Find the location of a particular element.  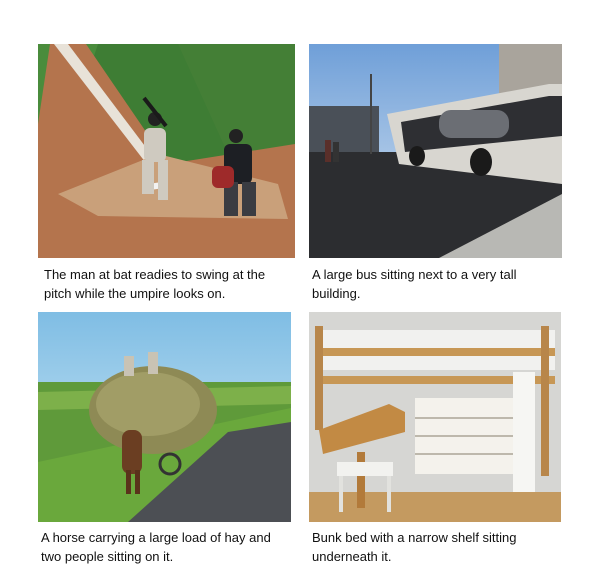

caption-line: two people sitting on it. is located at coordinates (107, 556).